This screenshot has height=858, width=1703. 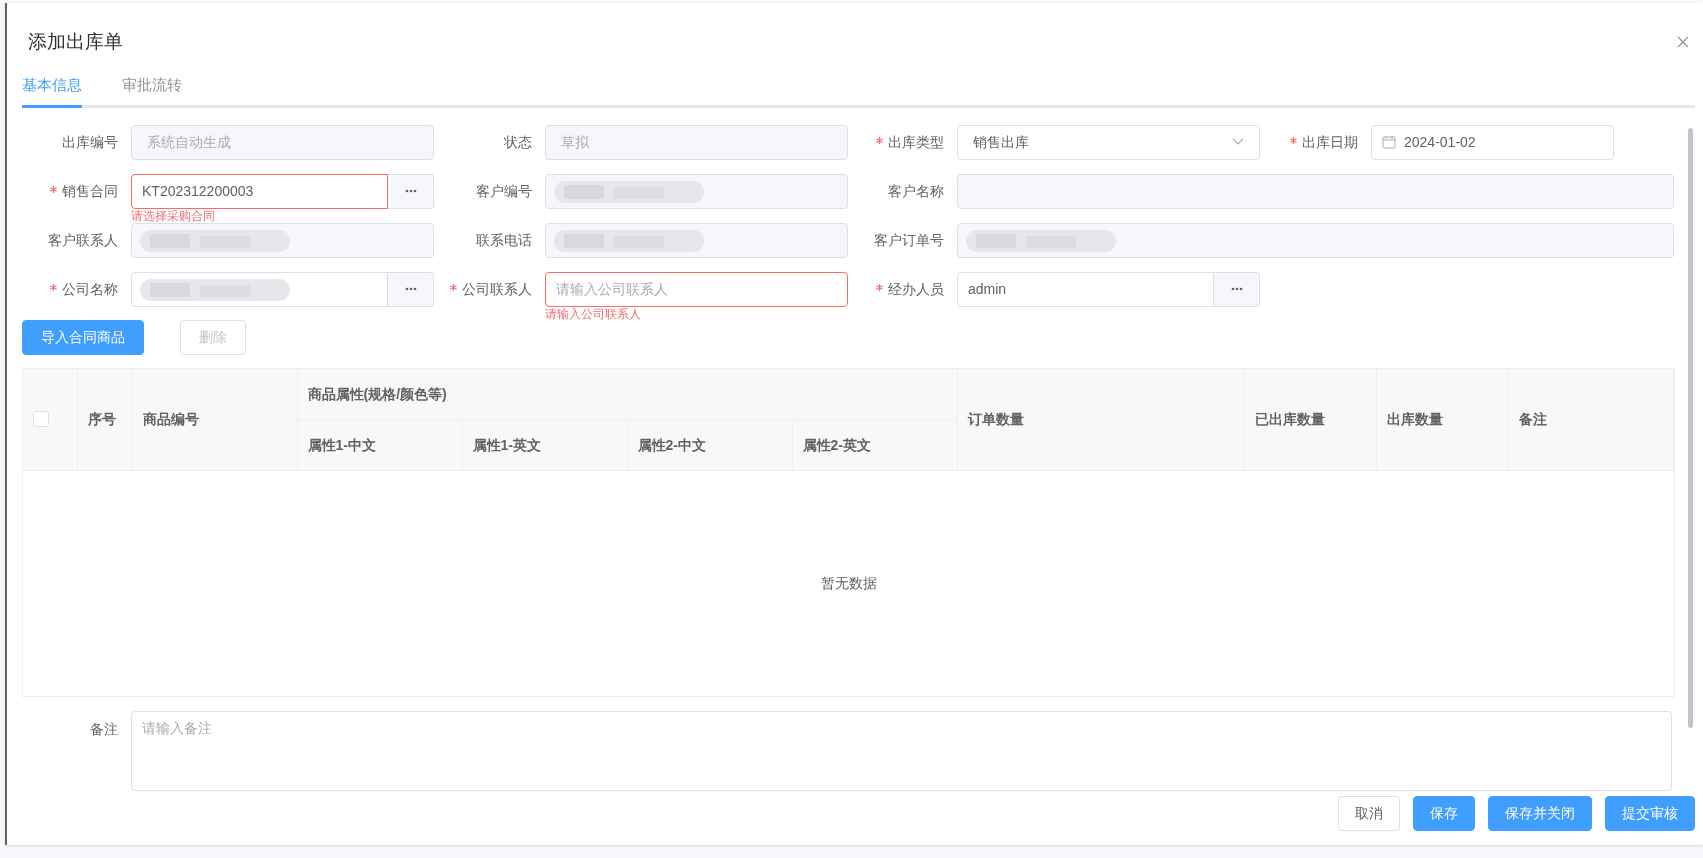 I want to click on field-label: 公司名称, so click(x=90, y=289).